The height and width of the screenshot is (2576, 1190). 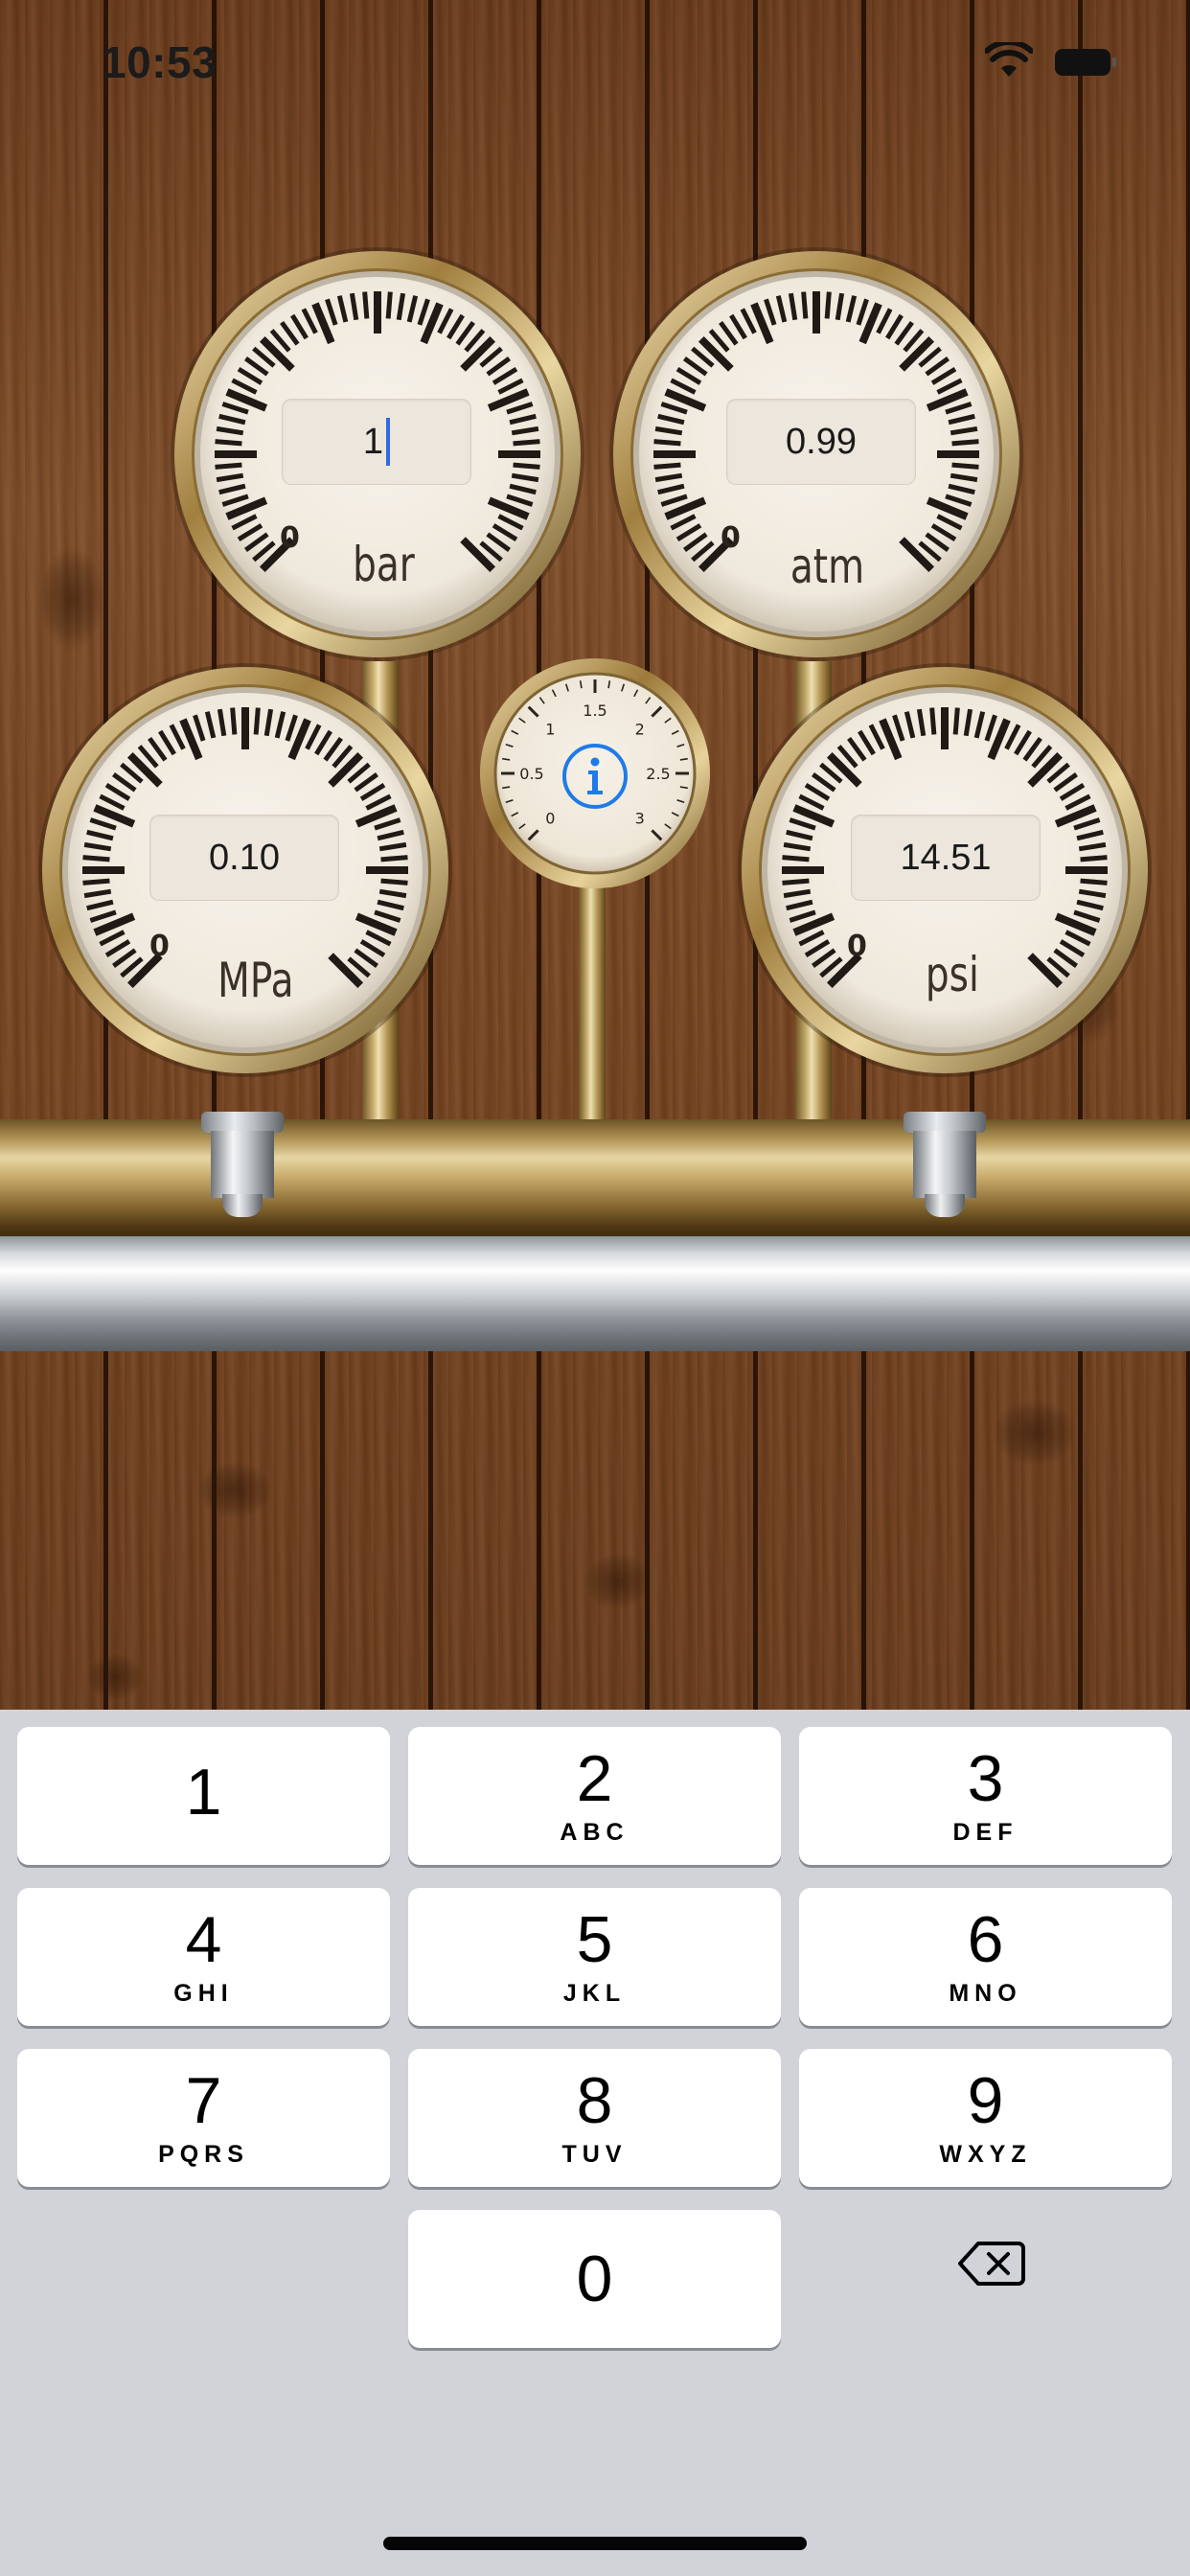 I want to click on key-digit: 9, so click(x=985, y=2100).